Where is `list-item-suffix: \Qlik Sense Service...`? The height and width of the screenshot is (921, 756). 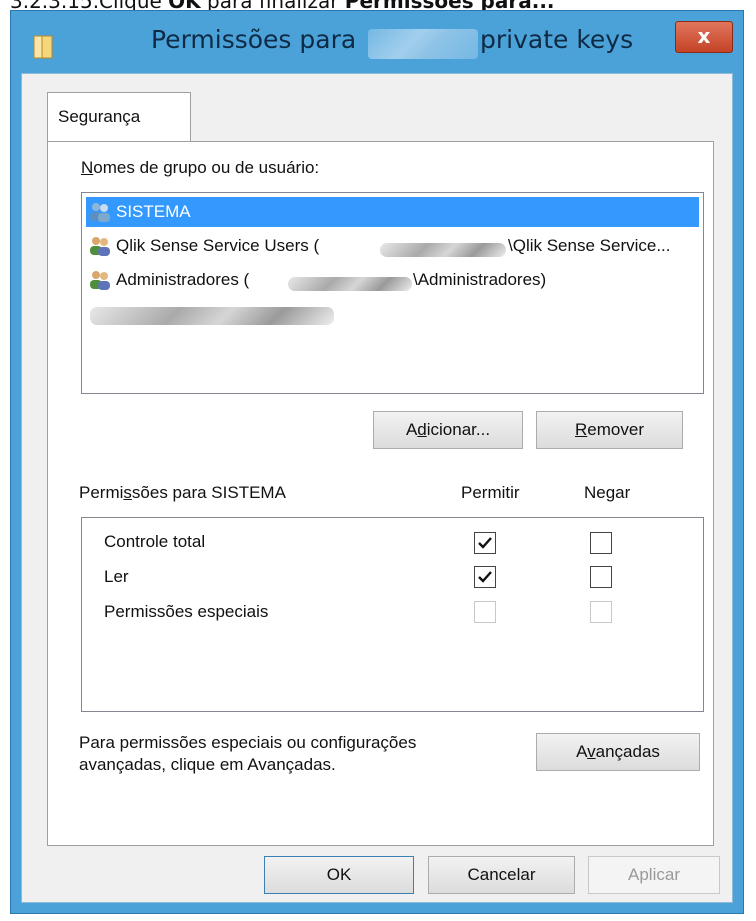
list-item-suffix: \Qlik Sense Service... is located at coordinates (589, 245).